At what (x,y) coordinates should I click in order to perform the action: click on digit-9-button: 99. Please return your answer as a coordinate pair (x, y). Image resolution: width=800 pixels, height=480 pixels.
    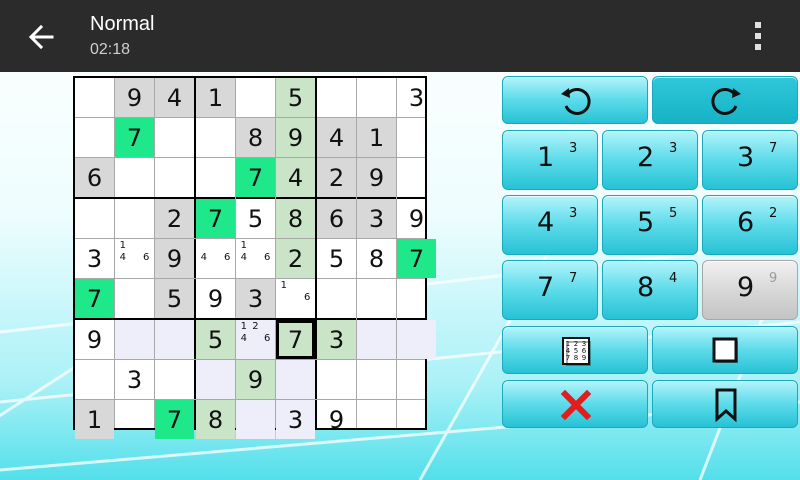
    Looking at the image, I should click on (750, 290).